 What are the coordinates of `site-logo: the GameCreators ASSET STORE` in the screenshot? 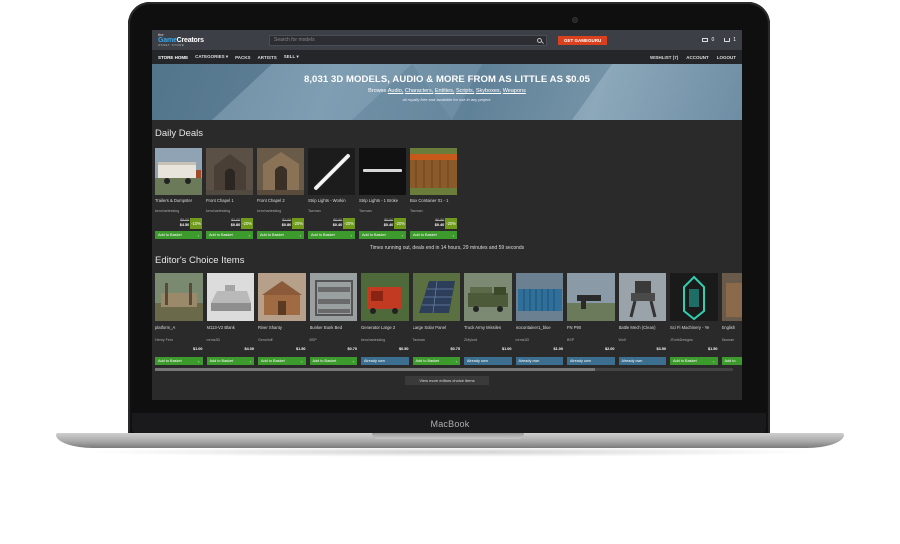 It's located at (186, 40).